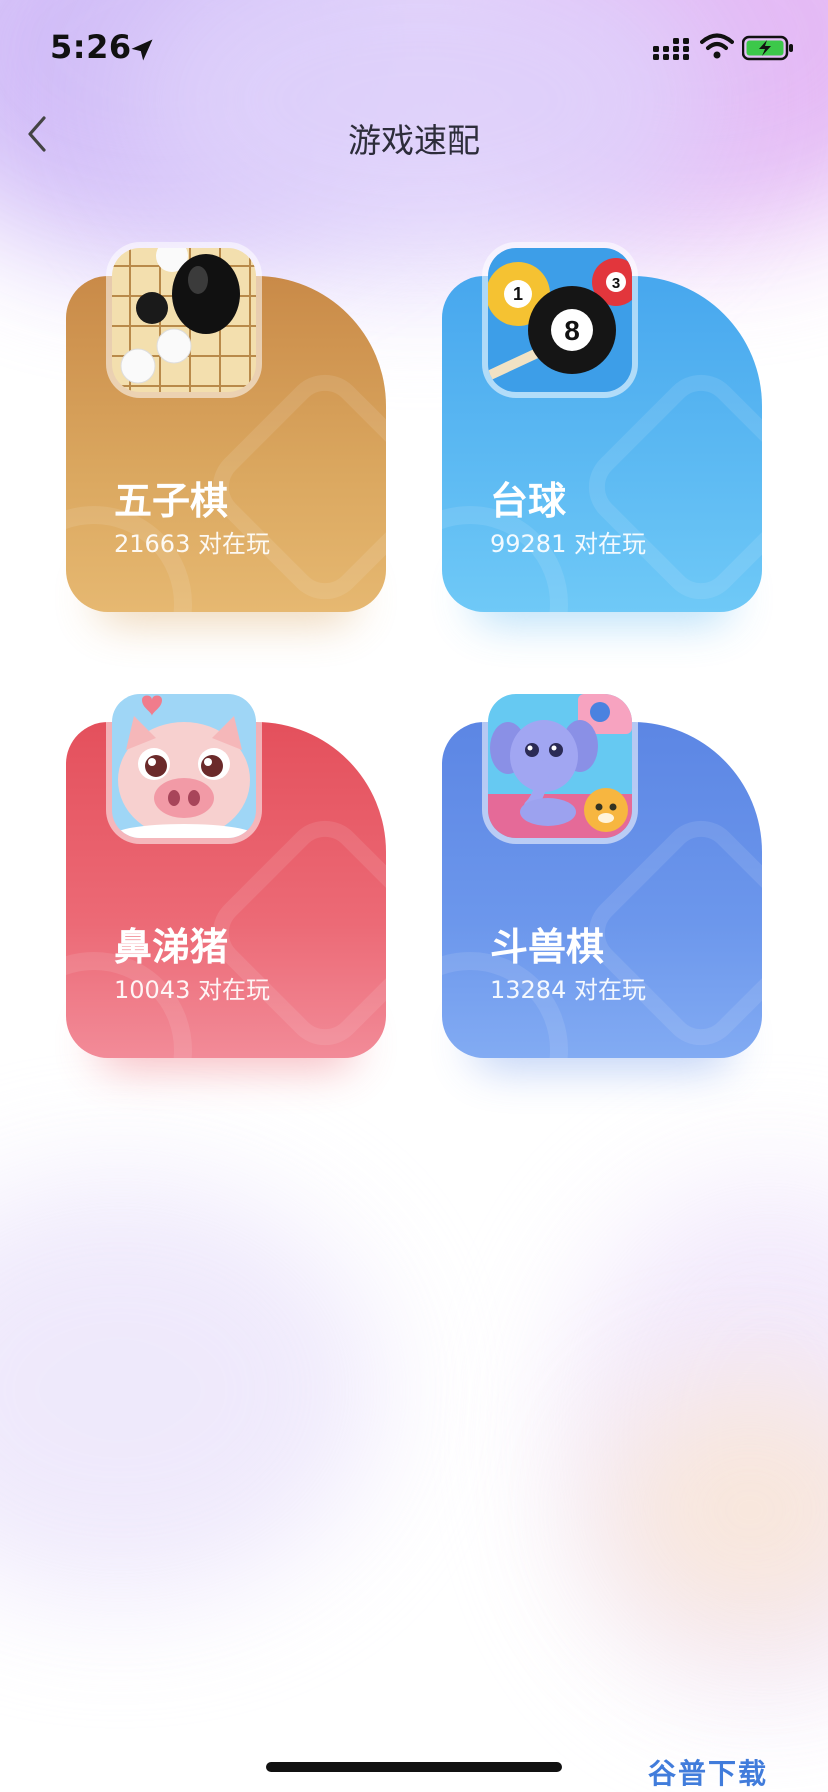  Describe the element at coordinates (547, 947) in the screenshot. I see `game-title: 斗兽棋` at that location.